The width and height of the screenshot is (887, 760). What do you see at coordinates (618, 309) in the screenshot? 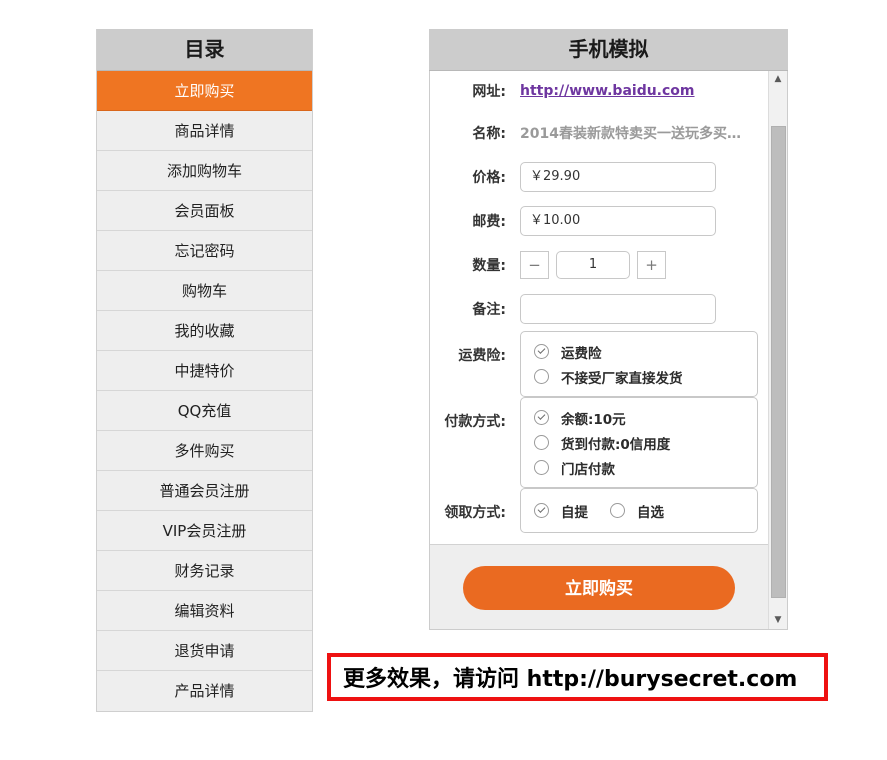
I see `remark-input` at bounding box center [618, 309].